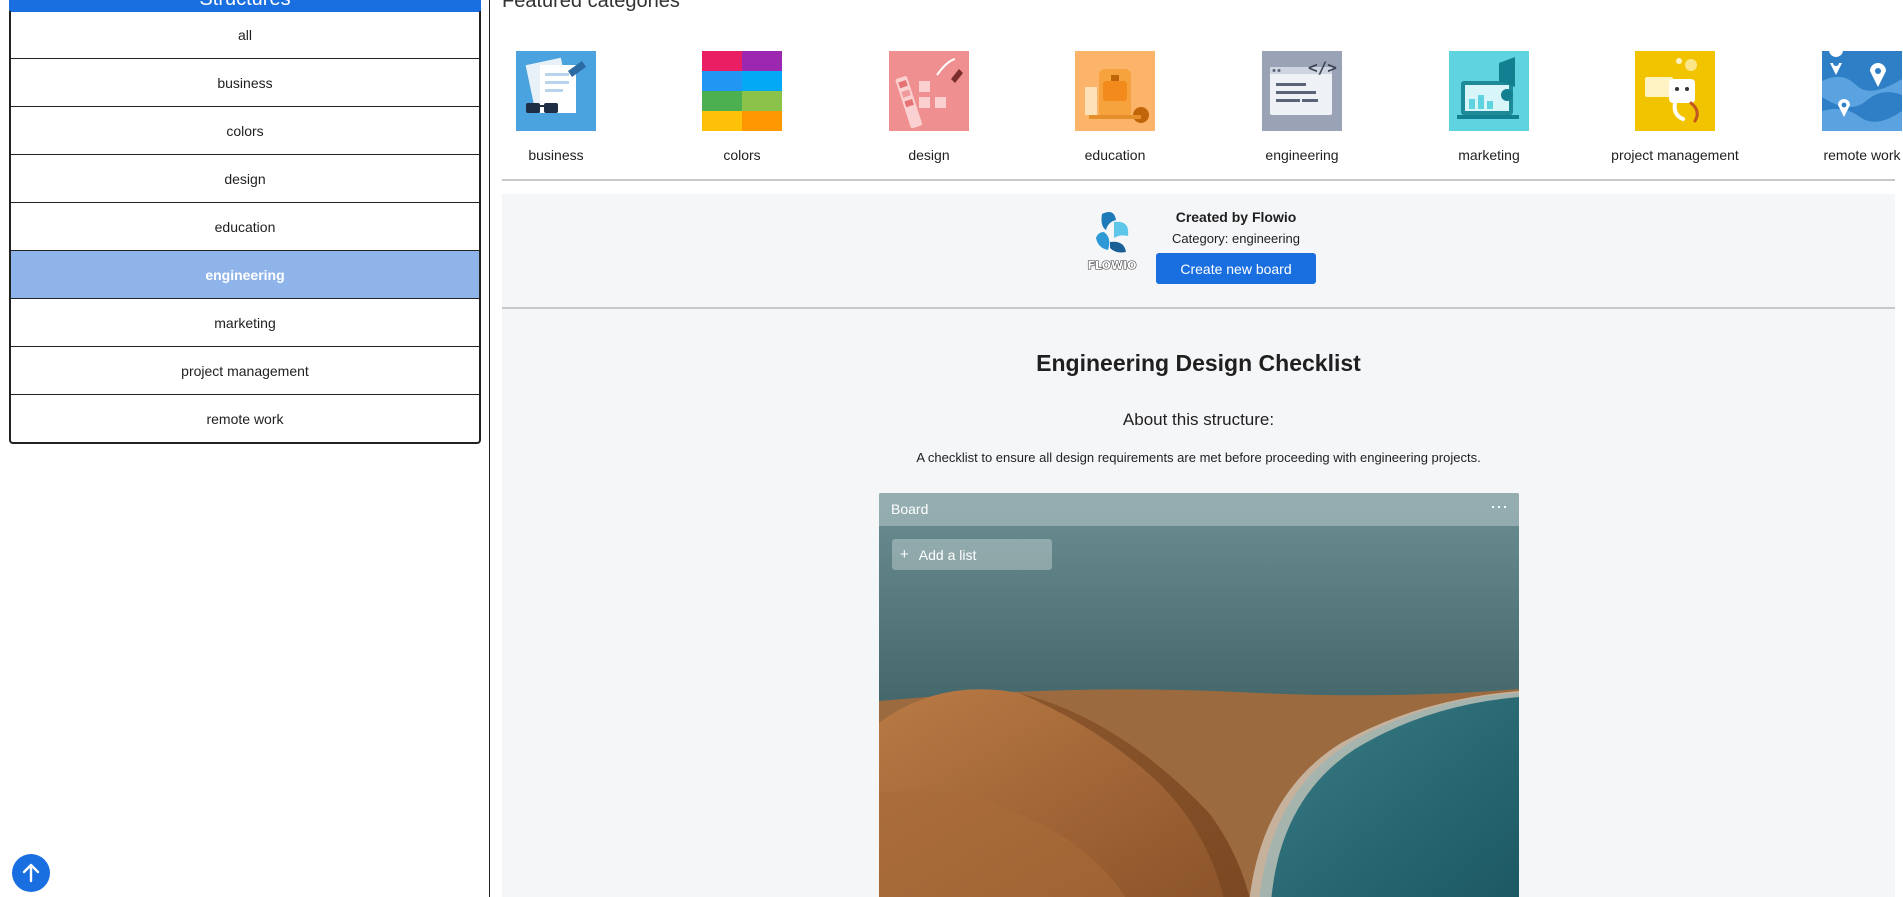 The height and width of the screenshot is (897, 1903). Describe the element at coordinates (929, 91) in the screenshot. I see `design-icon` at that location.